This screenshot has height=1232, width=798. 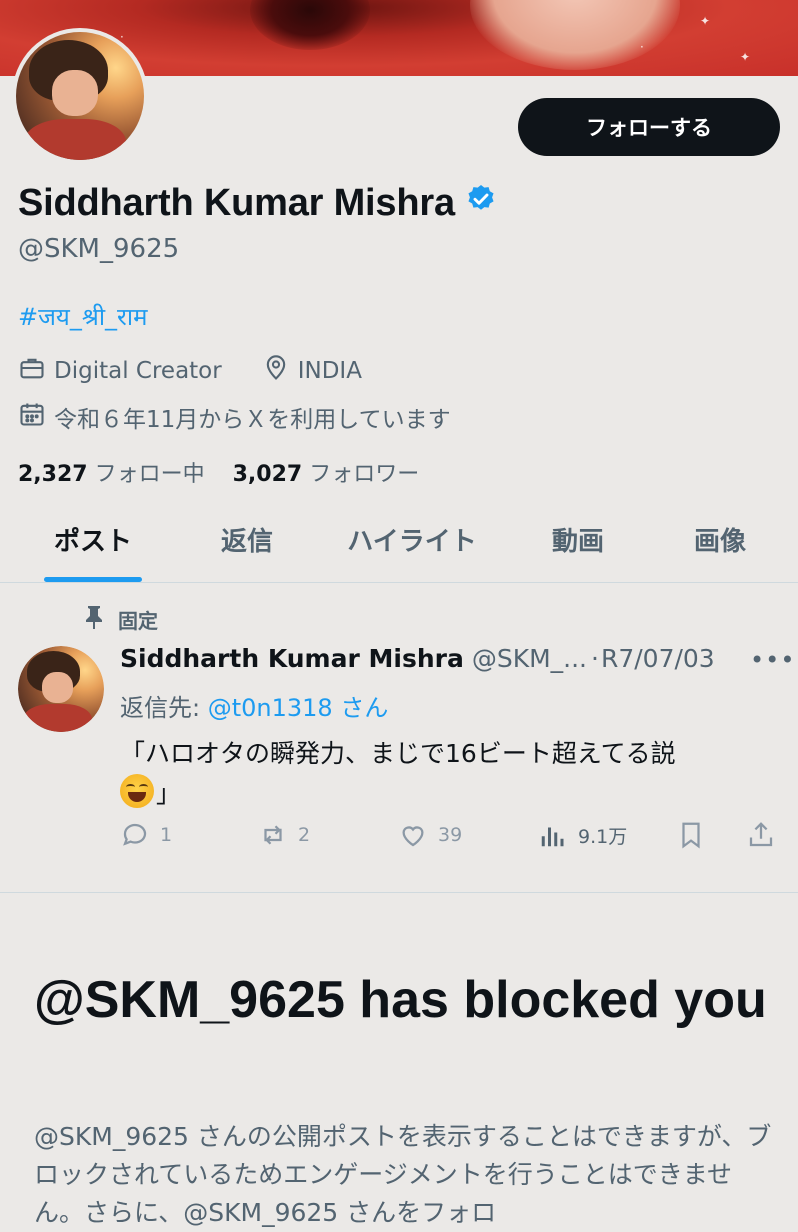 I want to click on follow-counts: 2,327 フォロー中 3,027 フォロワー, so click(x=218, y=472).